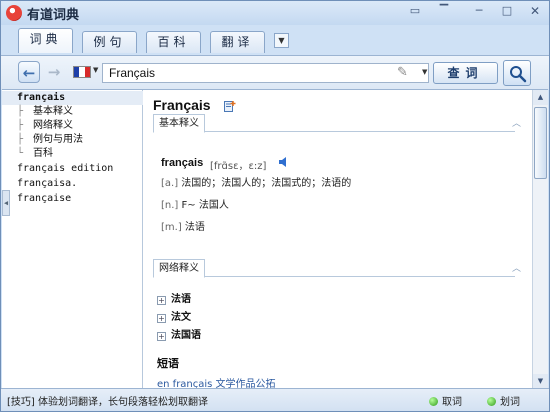 This screenshot has width=550, height=412. What do you see at coordinates (170, 205) in the screenshot?
I see `part-of-speech: [n.]` at bounding box center [170, 205].